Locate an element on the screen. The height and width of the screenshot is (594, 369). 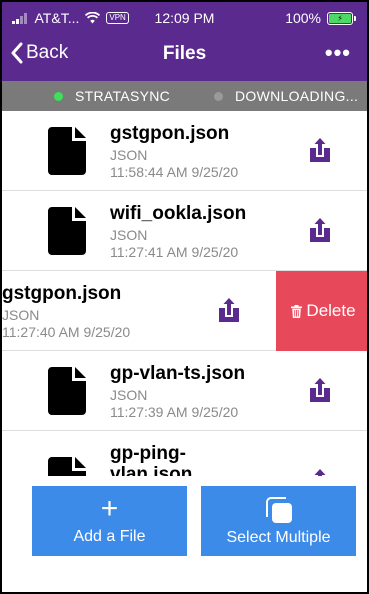
file-name: gp-ping-vlan.json is located at coordinates (151, 459).